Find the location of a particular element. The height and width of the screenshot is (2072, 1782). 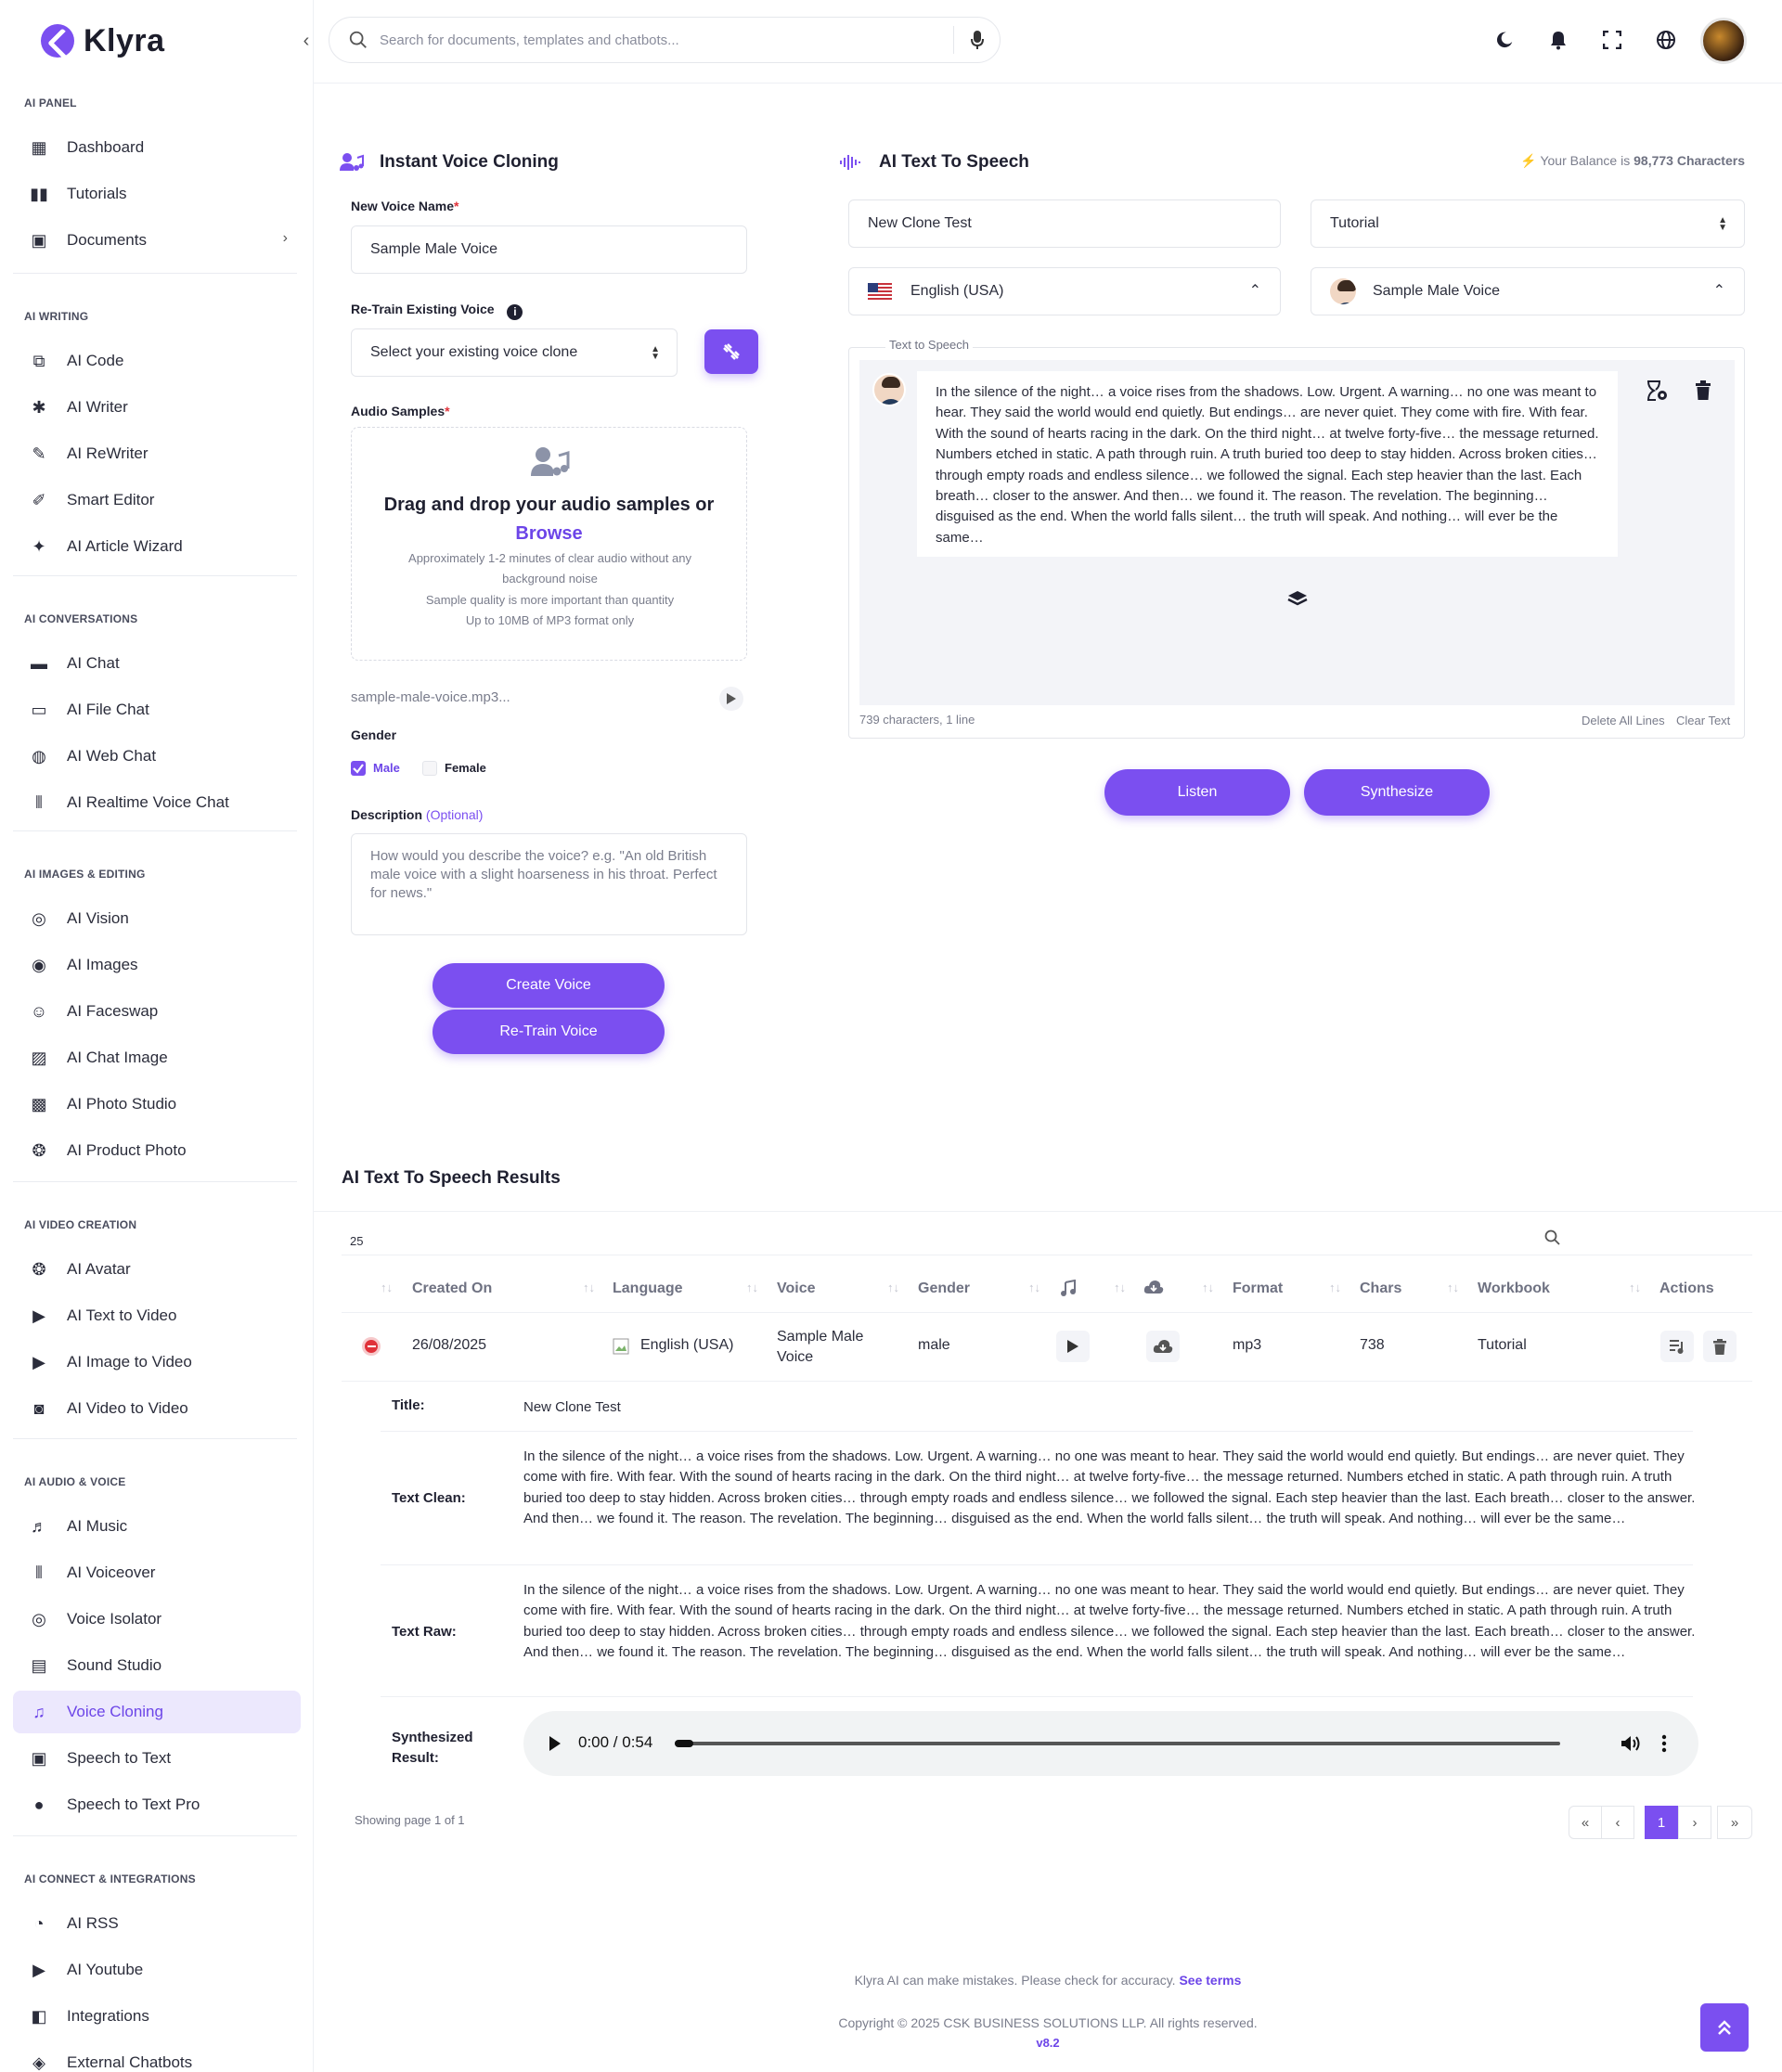

sidebar-item-ai-photo-studio: ▩ AI Photo Studio is located at coordinates (157, 1104).